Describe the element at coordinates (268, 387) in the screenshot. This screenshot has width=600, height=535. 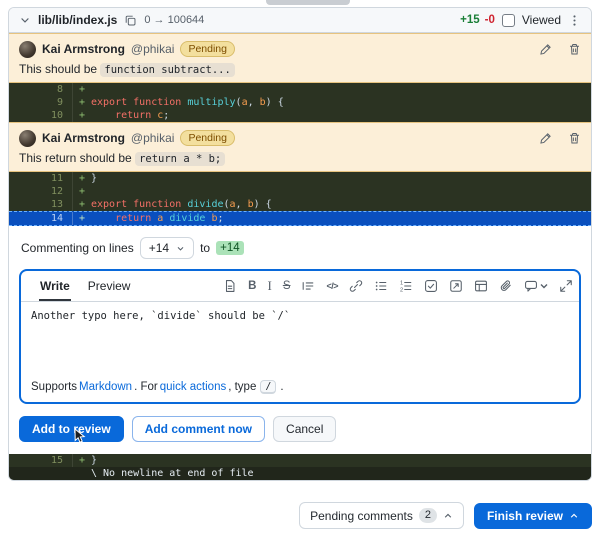
I see `slash-kbd: /` at that location.